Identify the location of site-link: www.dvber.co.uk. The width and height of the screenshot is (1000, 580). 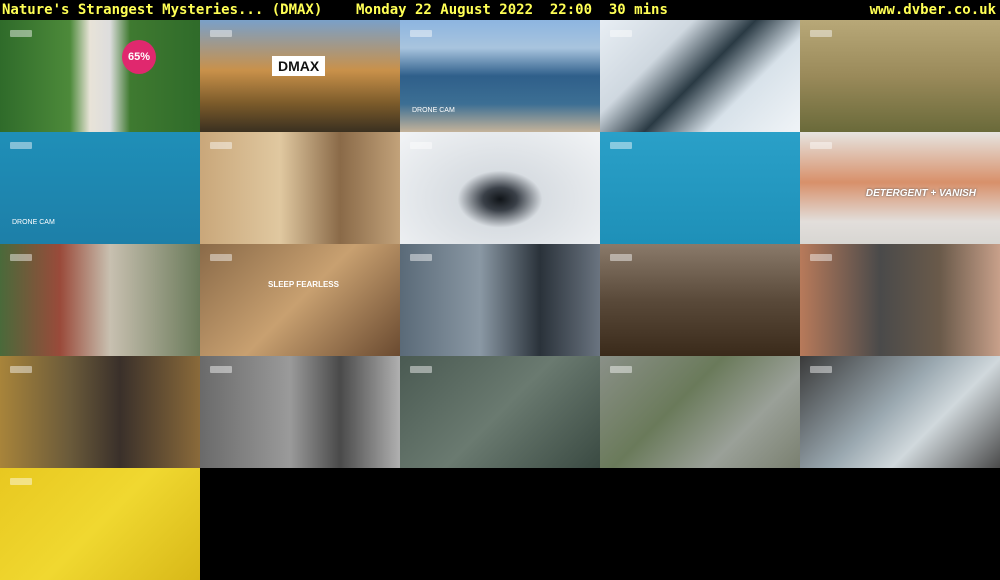
(933, 10).